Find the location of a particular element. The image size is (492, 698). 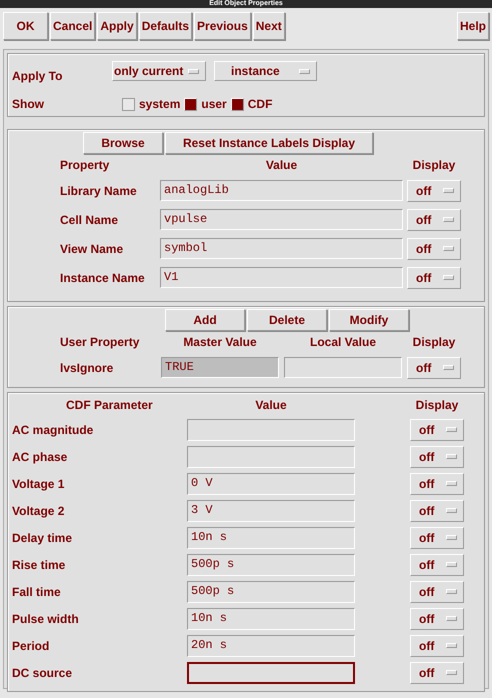

parameter-label: AC phase is located at coordinates (40, 457).